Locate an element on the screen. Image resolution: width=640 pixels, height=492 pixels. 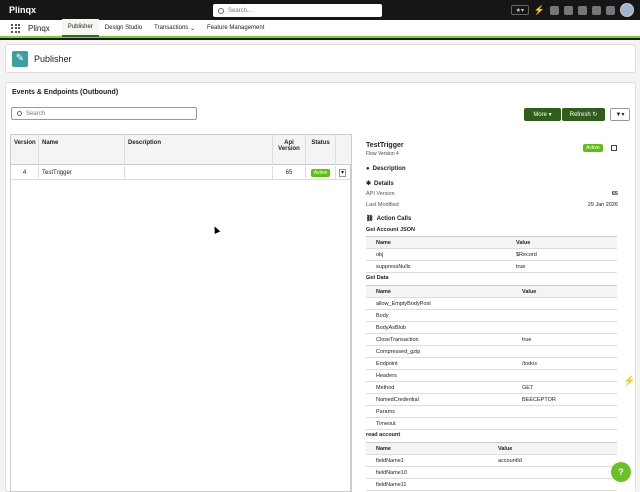
list-item: suppressNulls true is located at coordinates (491, 267).